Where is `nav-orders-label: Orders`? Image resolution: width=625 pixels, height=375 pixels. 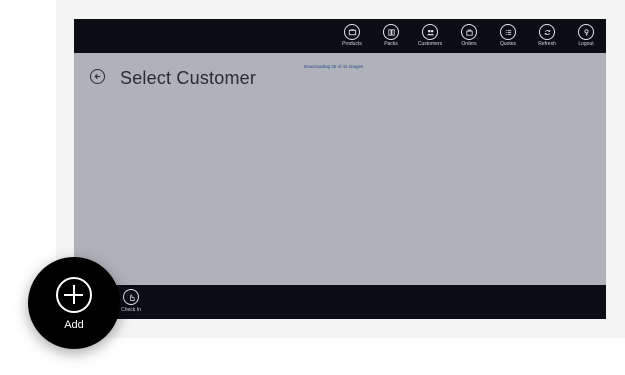
nav-orders-label: Orders is located at coordinates (469, 44).